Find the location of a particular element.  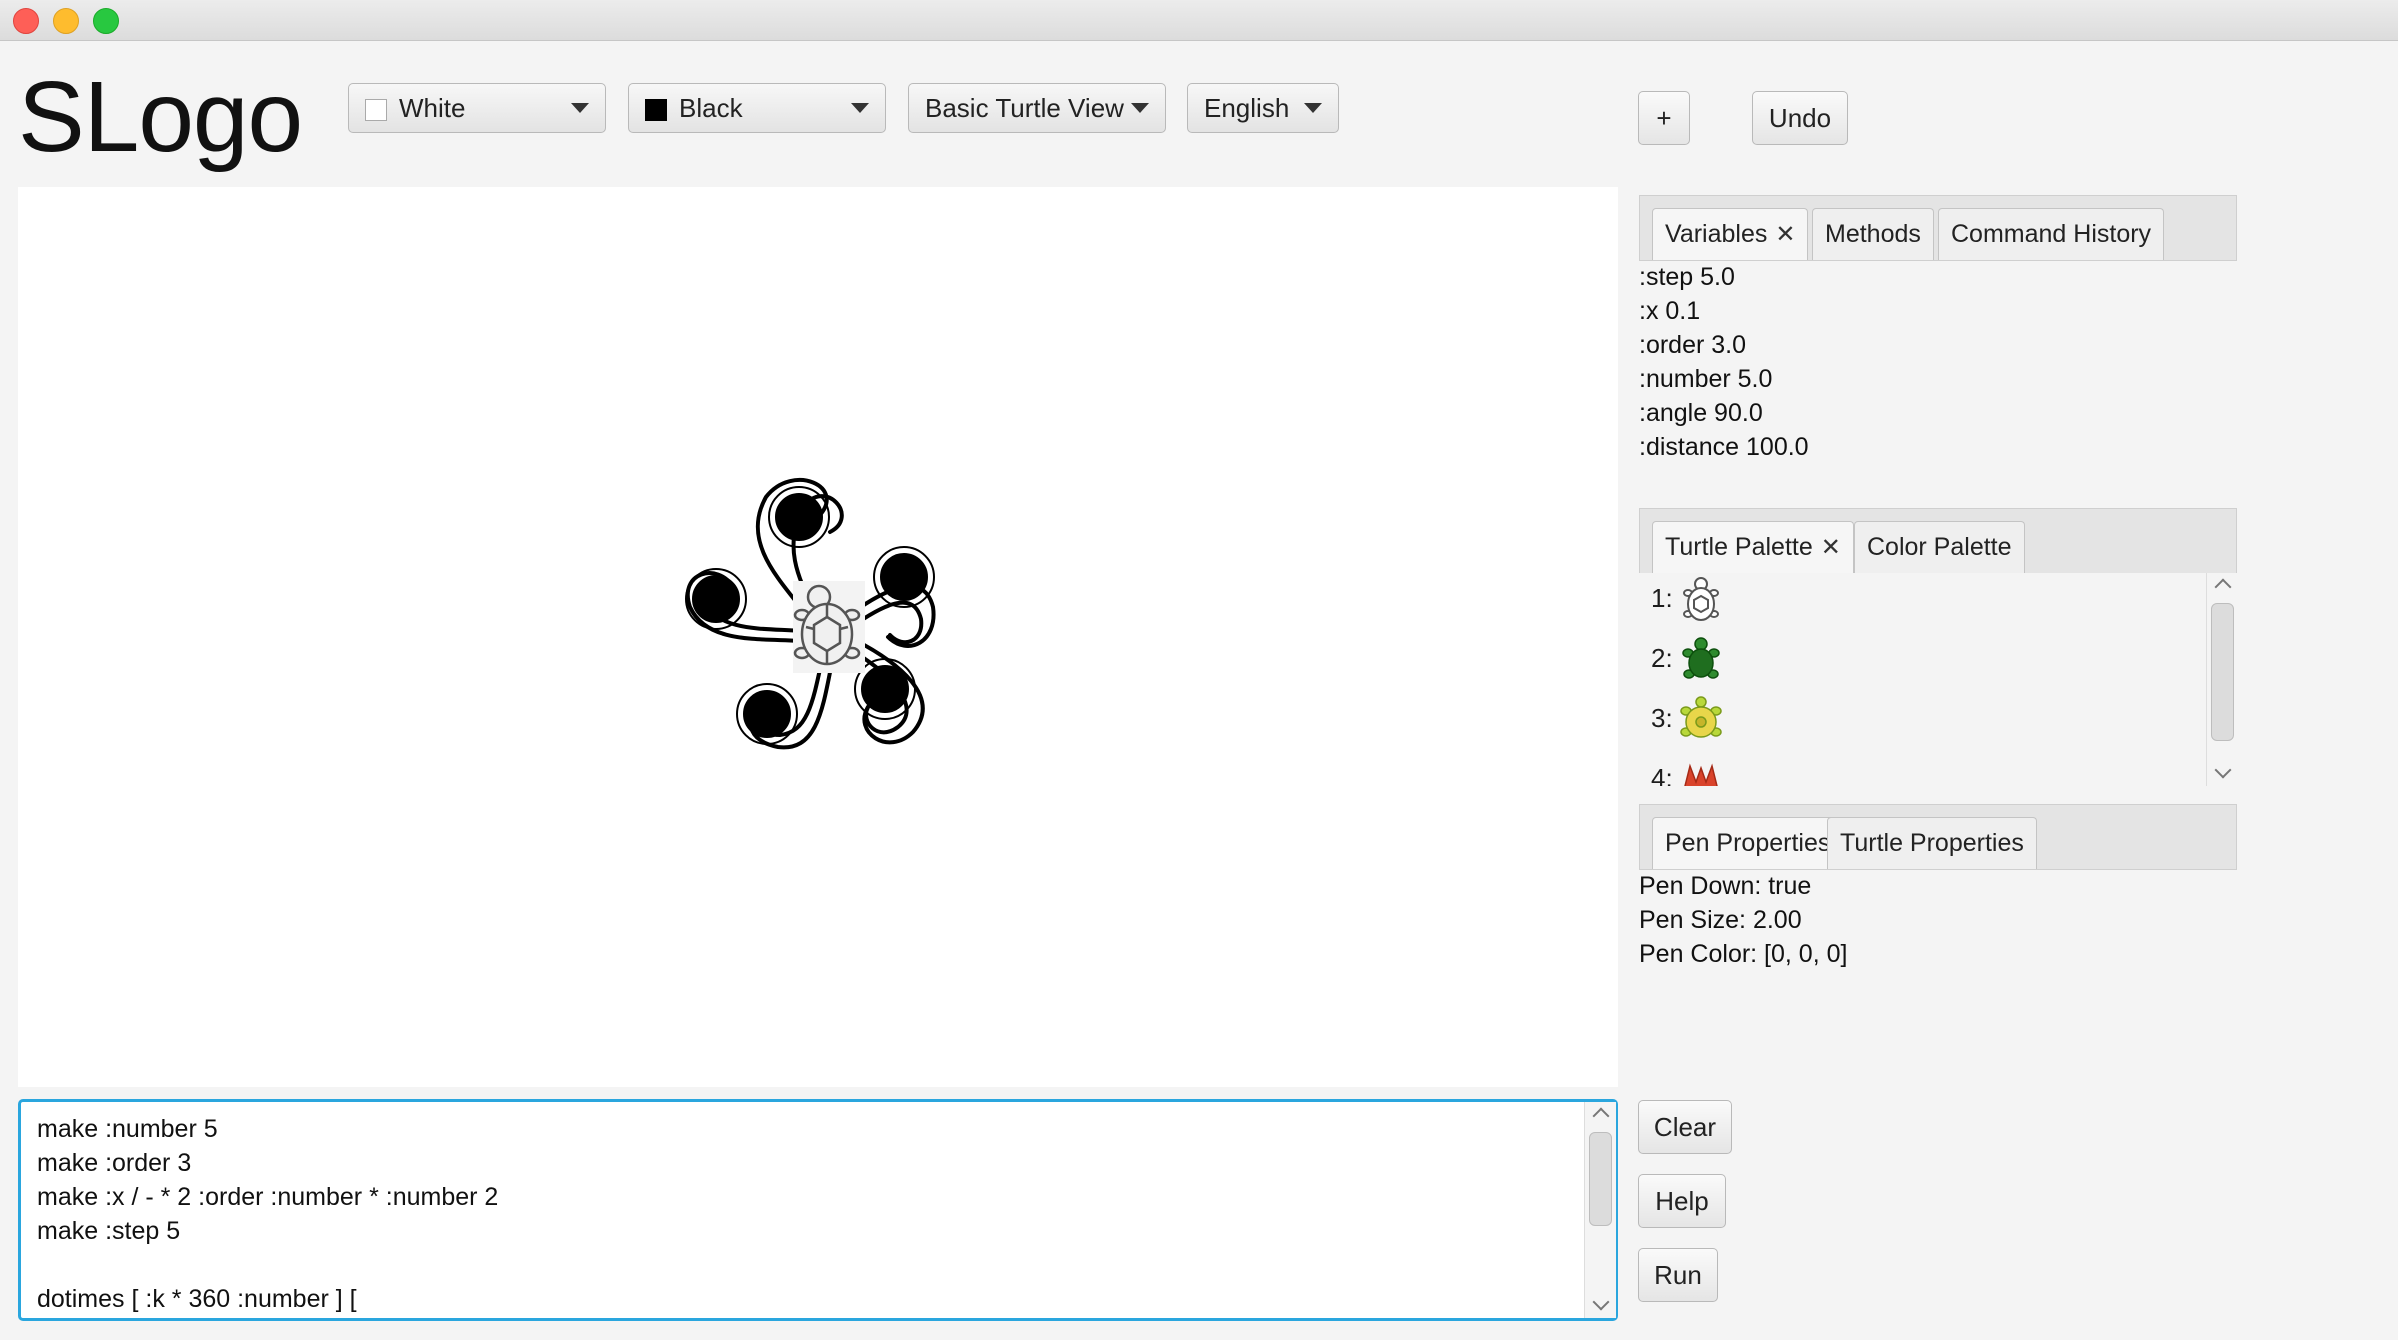

variable-item: :step 5.0 is located at coordinates (1938, 277).